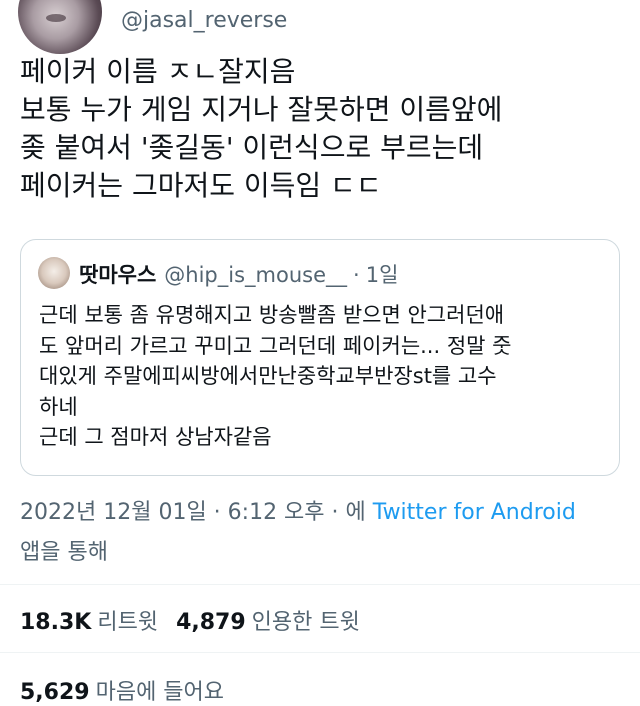  What do you see at coordinates (193, 512) in the screenshot?
I see `tweet-timestamp: 2022년 12월 01일 · 6:12 오후 · 에` at bounding box center [193, 512].